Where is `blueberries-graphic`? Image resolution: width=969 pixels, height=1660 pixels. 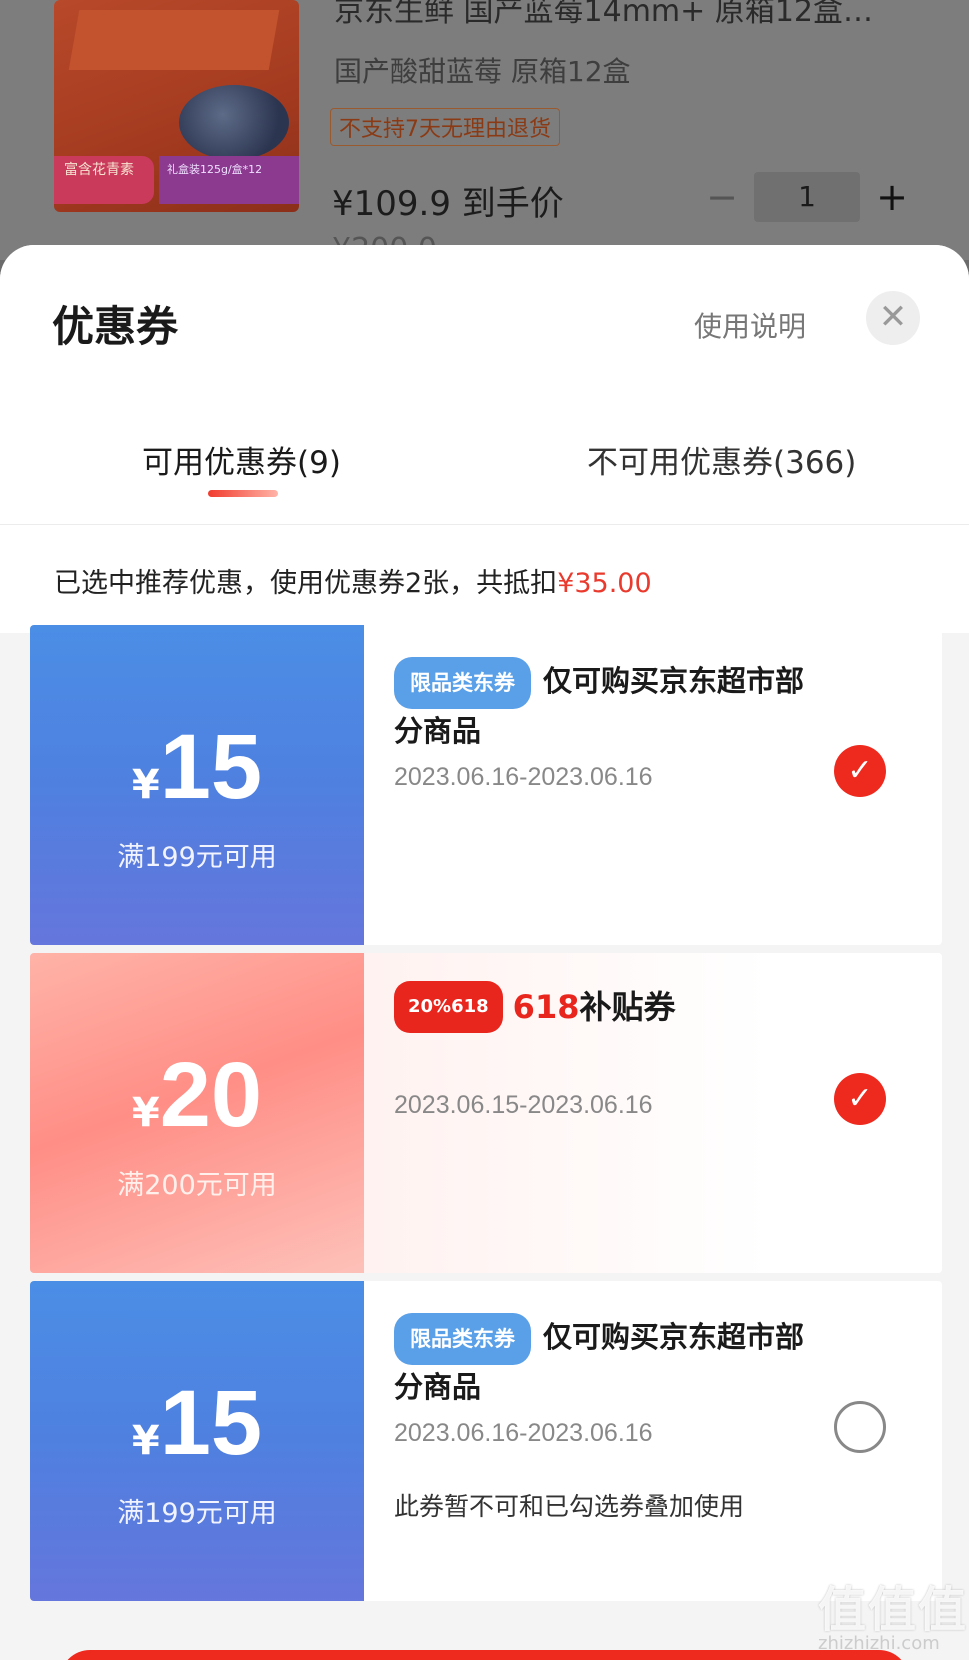
blueberries-graphic is located at coordinates (234, 122).